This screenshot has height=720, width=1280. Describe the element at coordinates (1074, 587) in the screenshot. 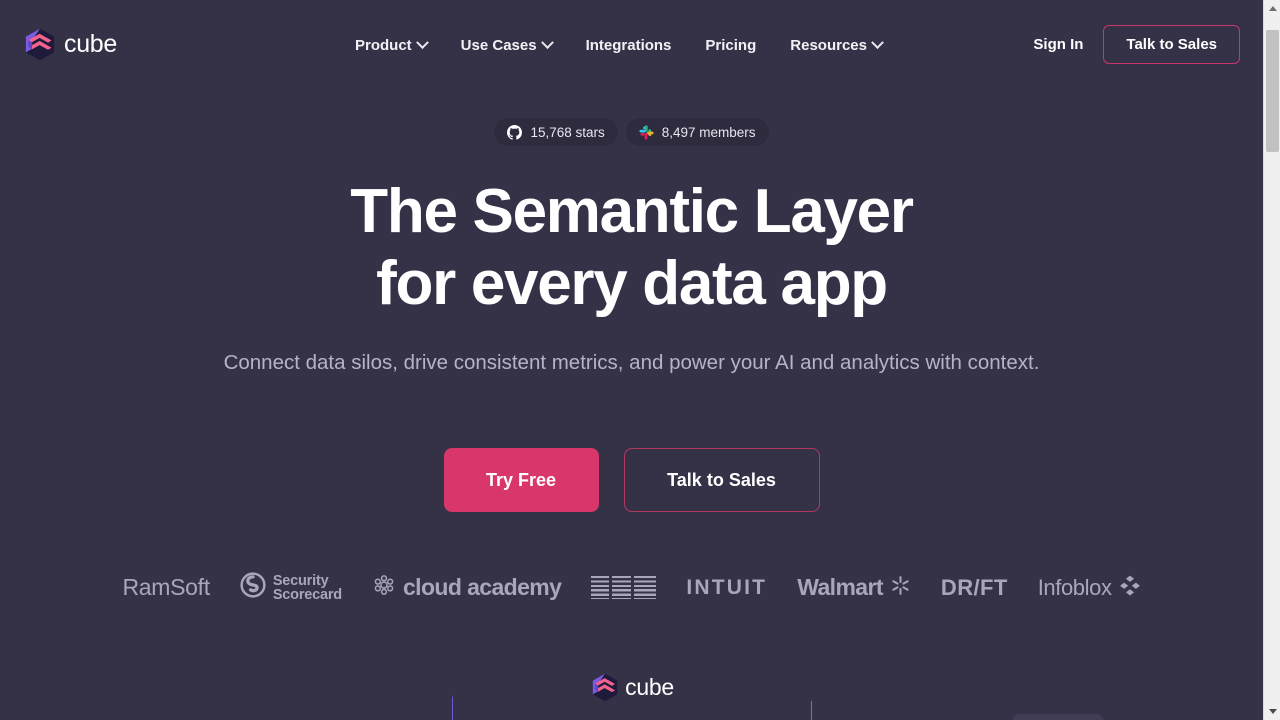

I see `logo-label: Infoblox` at that location.